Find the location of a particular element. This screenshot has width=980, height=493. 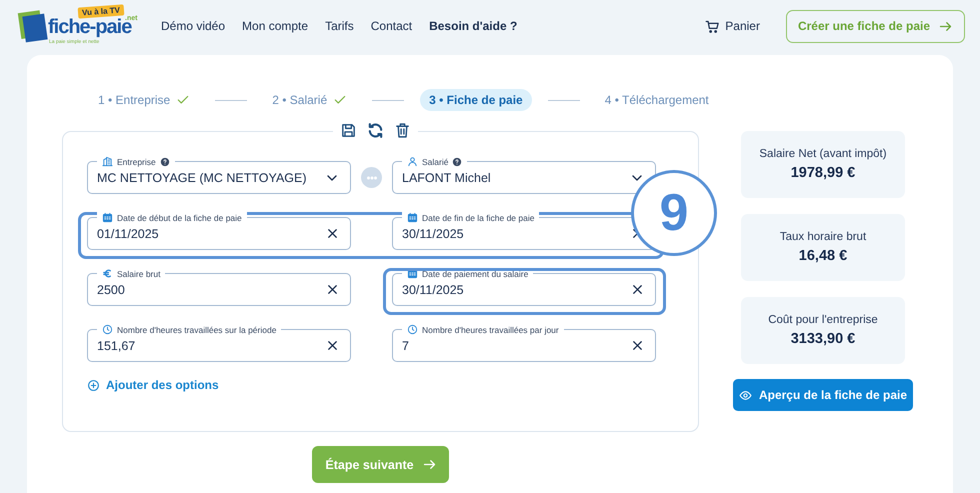

plus-icon is located at coordinates (93, 385).